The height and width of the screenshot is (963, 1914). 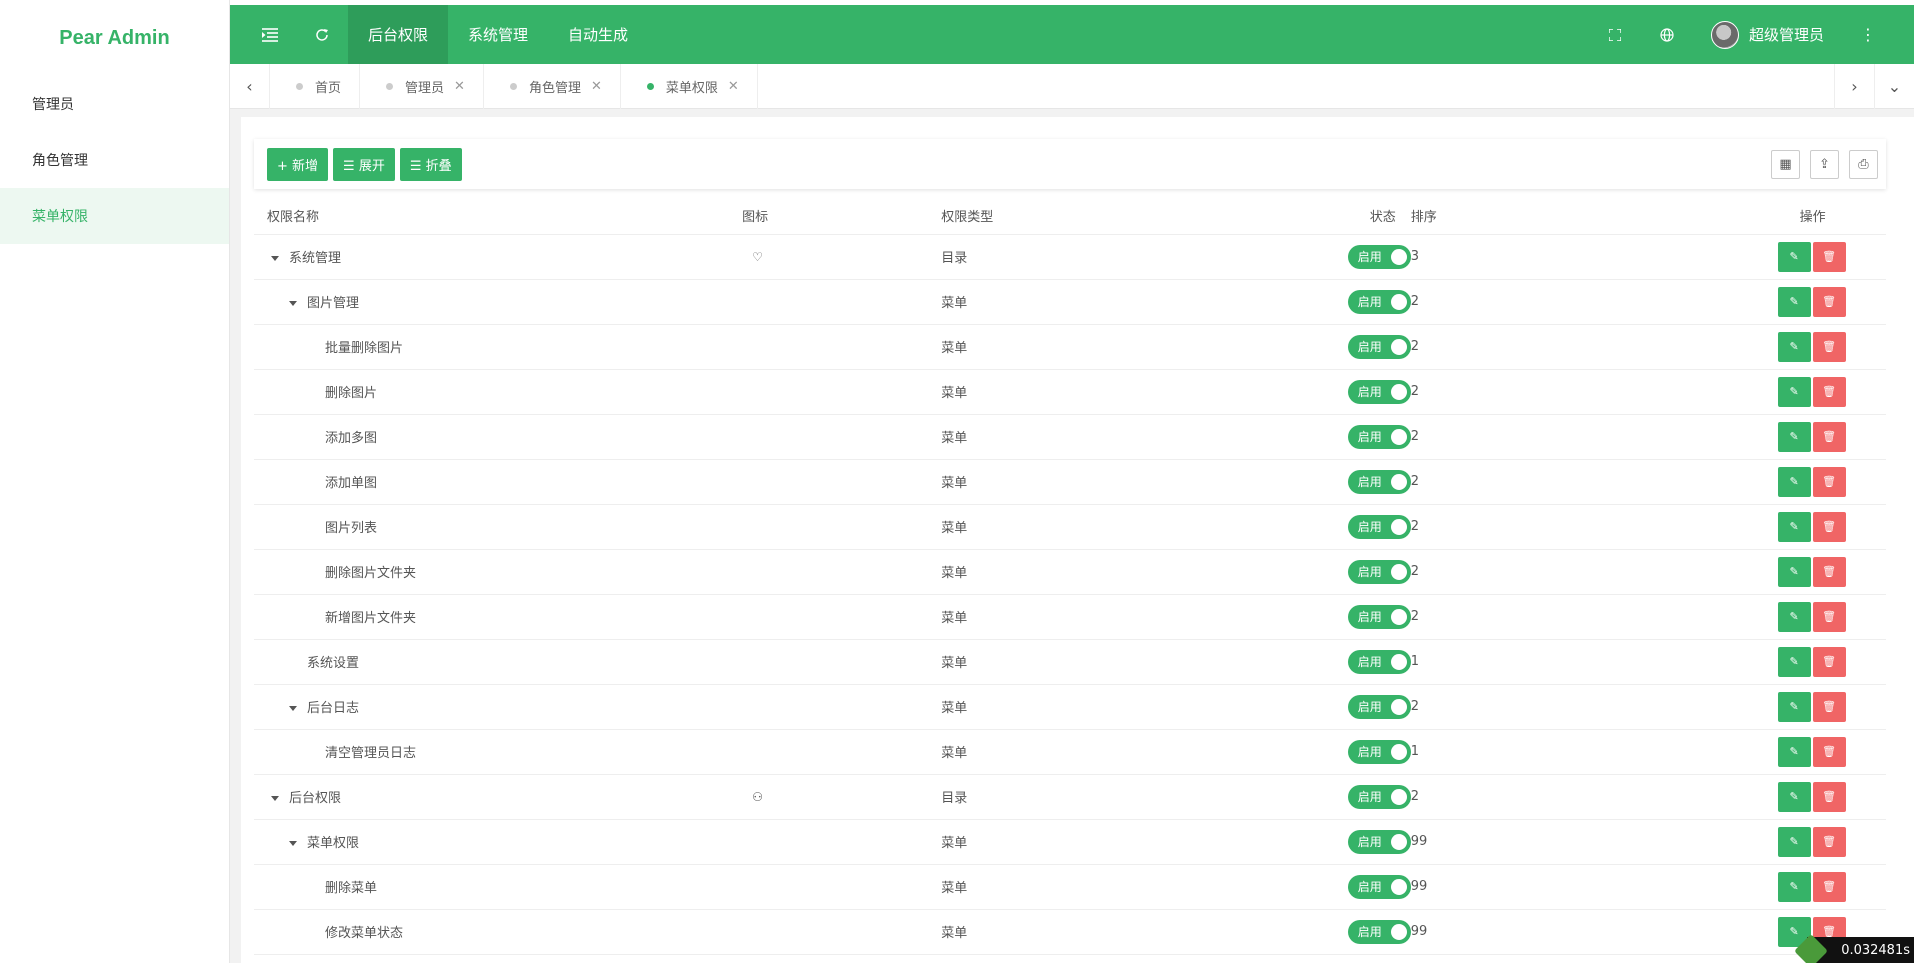 What do you see at coordinates (1894, 86) in the screenshot?
I see `chevron-down-icon: ⌄` at bounding box center [1894, 86].